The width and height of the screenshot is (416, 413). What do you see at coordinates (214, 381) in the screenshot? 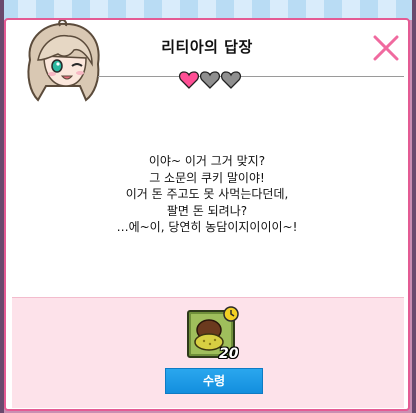
I see `claim-button: 수령` at bounding box center [214, 381].